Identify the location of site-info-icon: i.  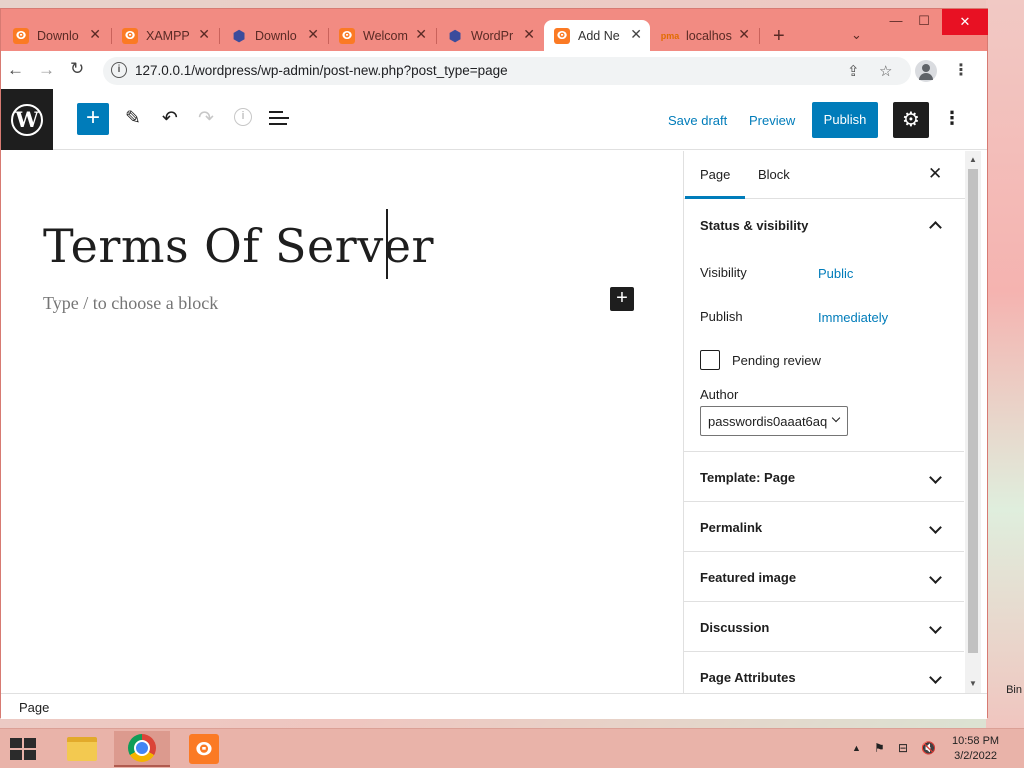
(119, 70).